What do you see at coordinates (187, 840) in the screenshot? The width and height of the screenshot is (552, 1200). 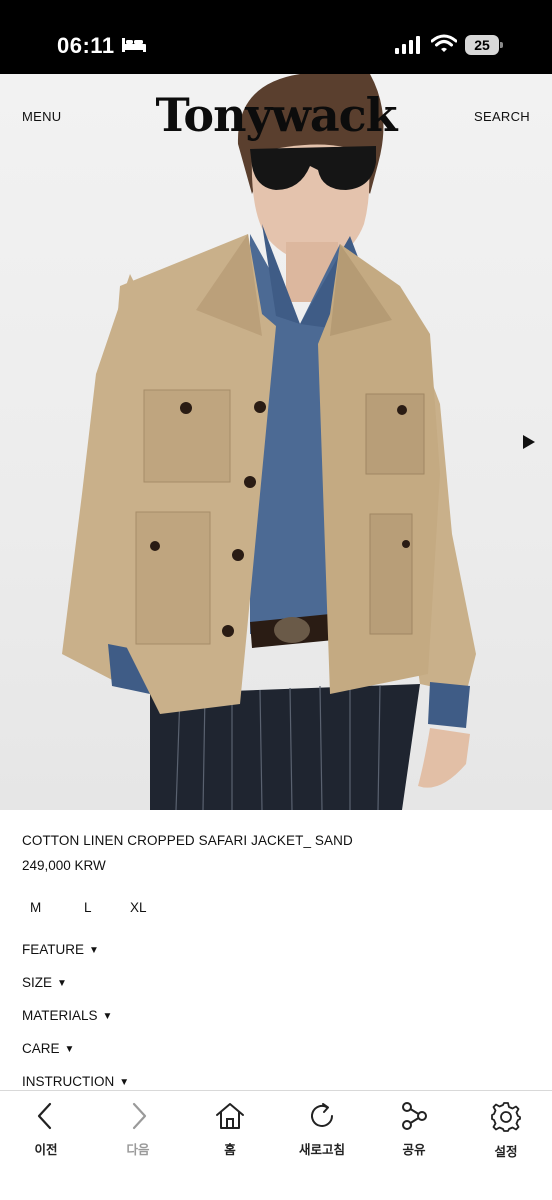 I see `product-name: COTTON LINEN CROPPED SAFARI JACKET_ SAND` at bounding box center [187, 840].